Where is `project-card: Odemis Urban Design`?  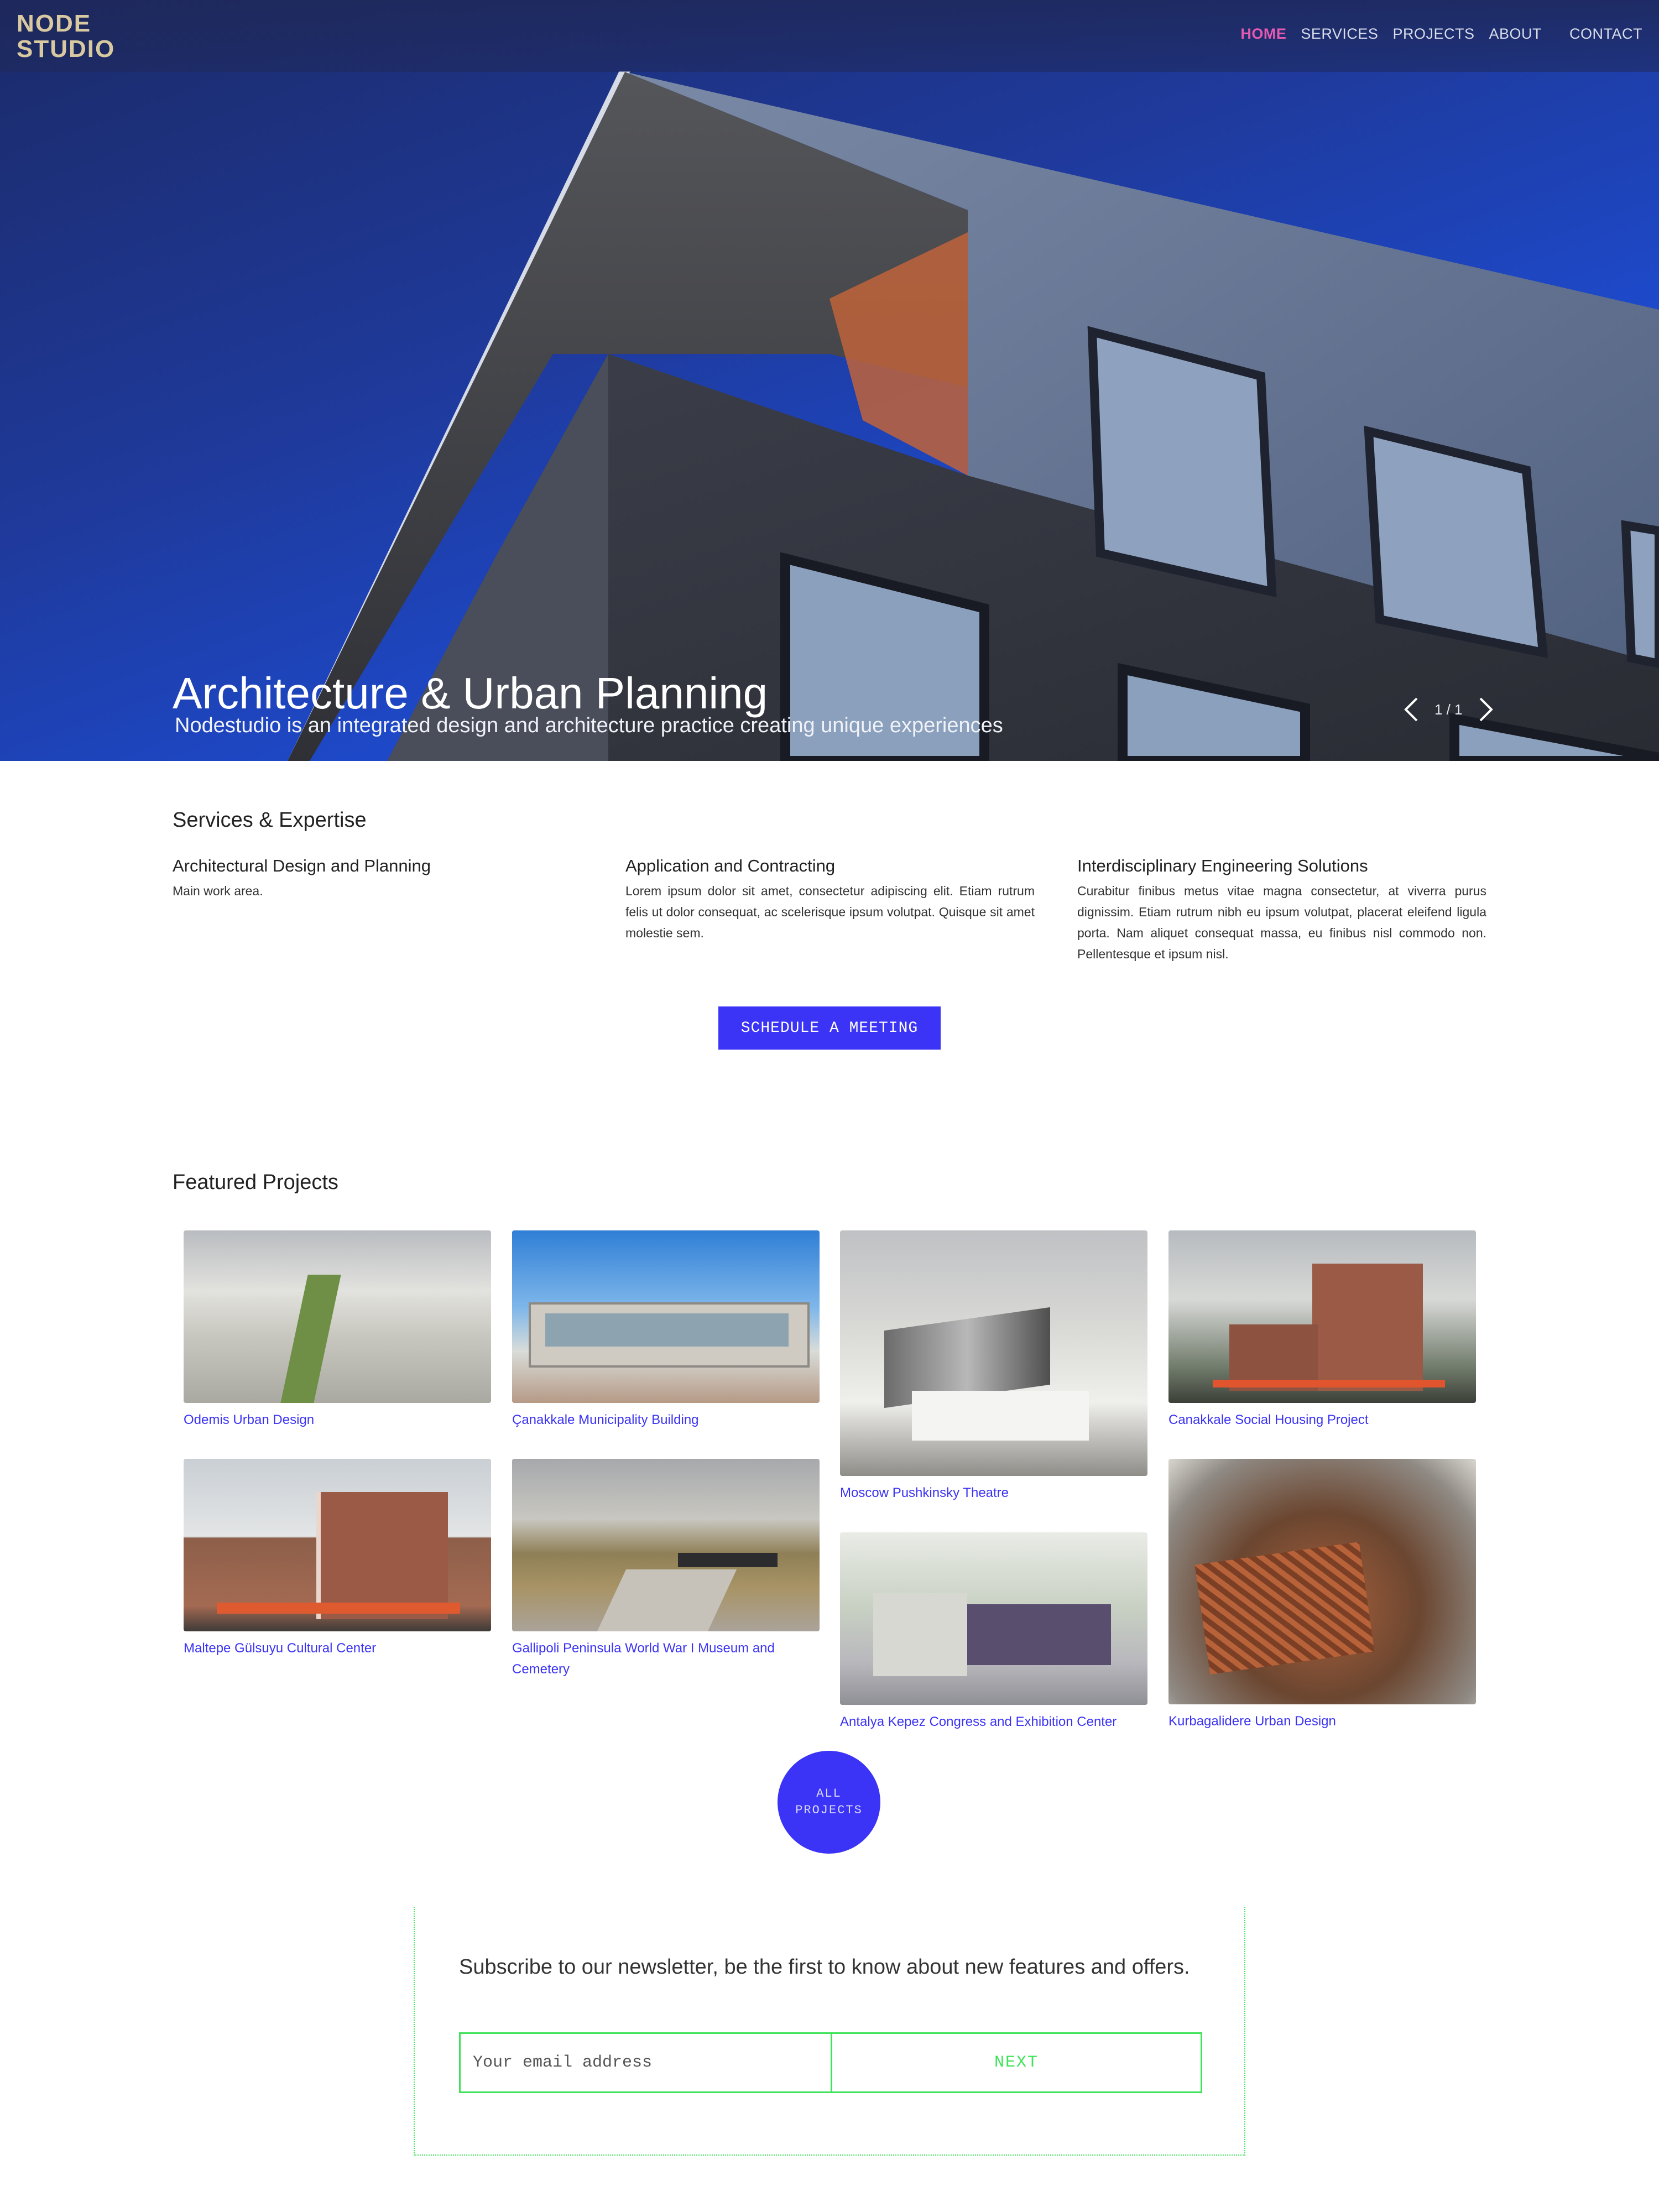 project-card: Odemis Urban Design is located at coordinates (338, 1331).